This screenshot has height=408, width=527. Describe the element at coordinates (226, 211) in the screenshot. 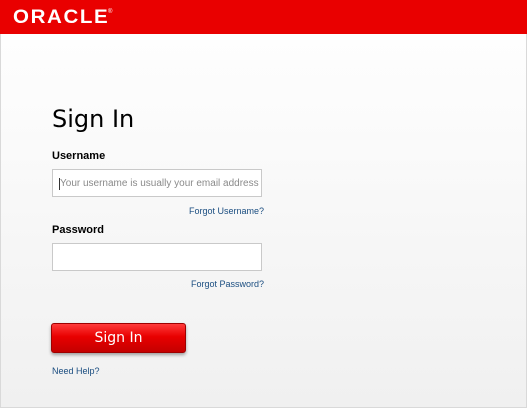

I see `forgot-username-link: Forgot Username?` at that location.